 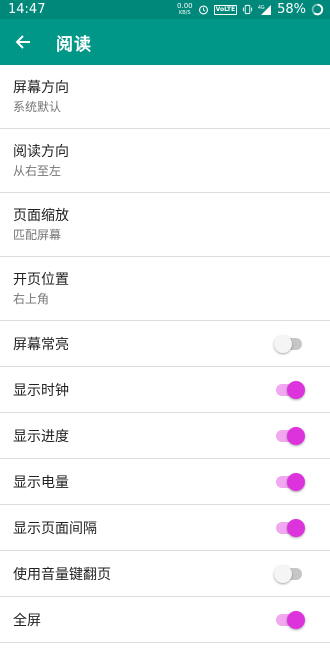 I want to click on net-speed-unit: KB/S, so click(x=185, y=13).